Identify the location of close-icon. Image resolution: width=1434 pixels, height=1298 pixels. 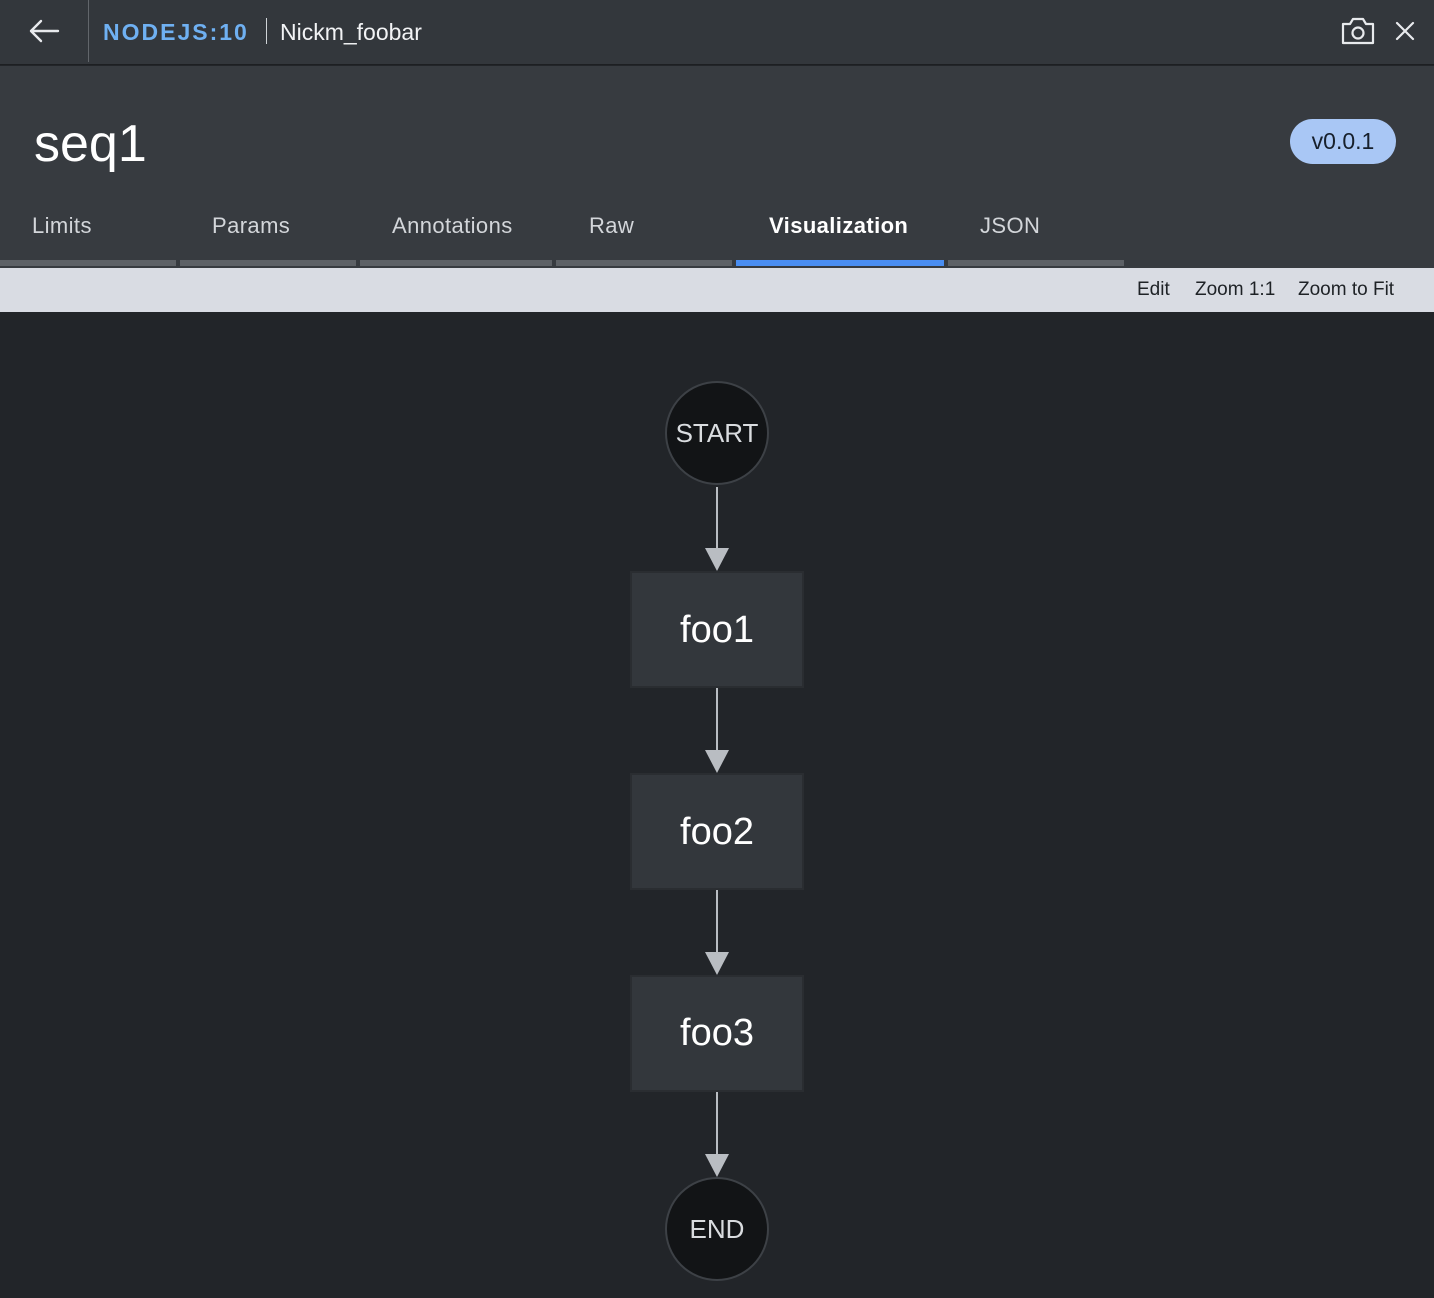
(1405, 31).